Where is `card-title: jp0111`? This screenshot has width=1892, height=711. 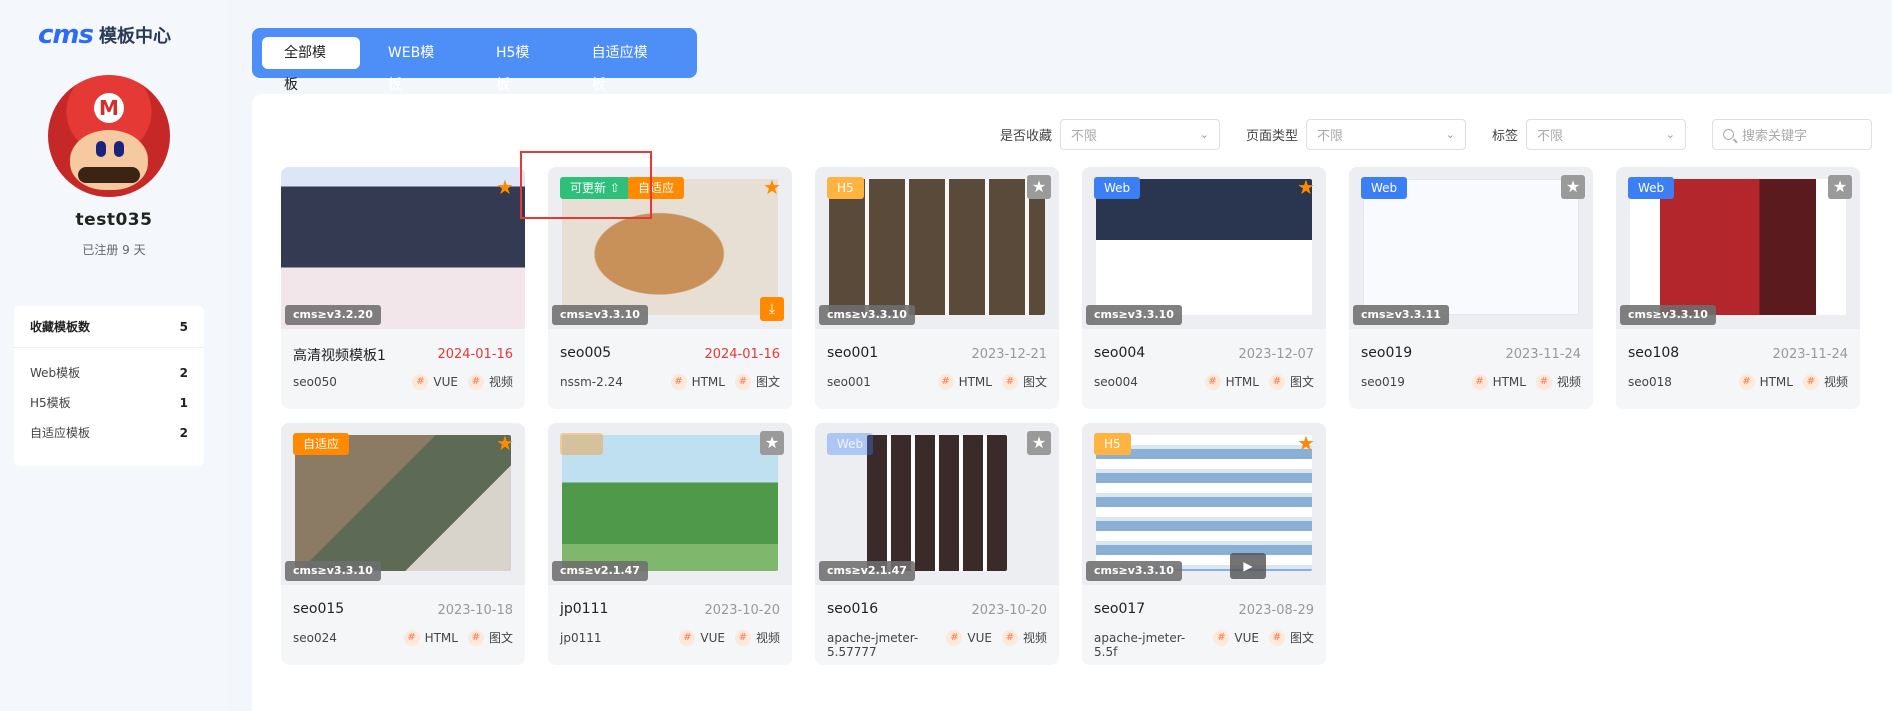
card-title: jp0111 is located at coordinates (584, 609).